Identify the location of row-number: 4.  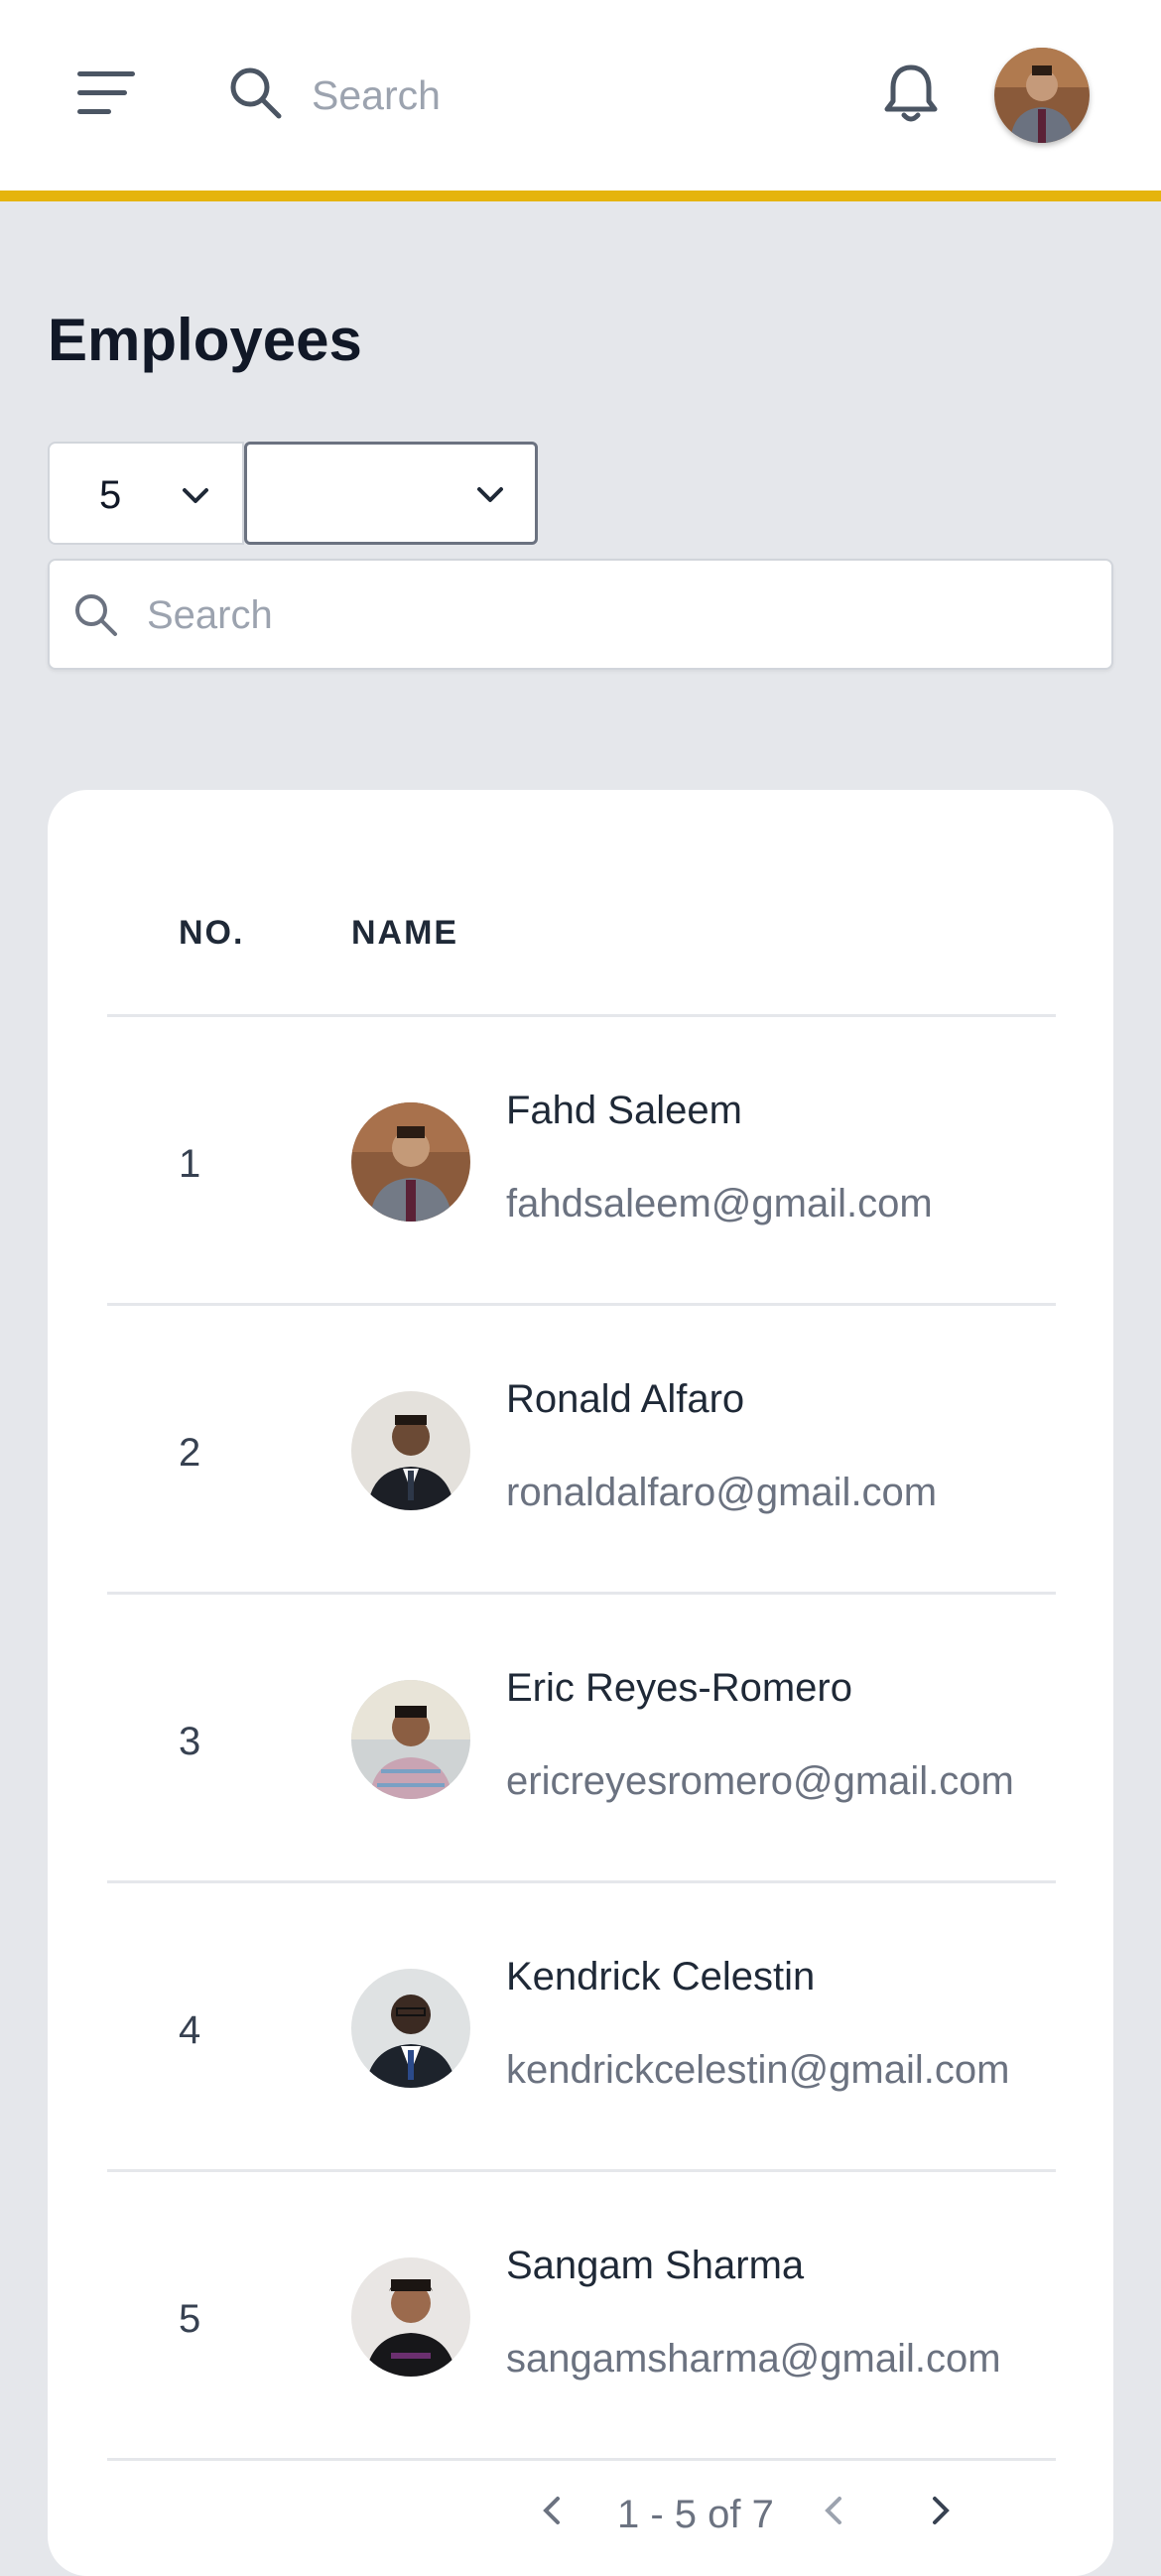
(190, 2030).